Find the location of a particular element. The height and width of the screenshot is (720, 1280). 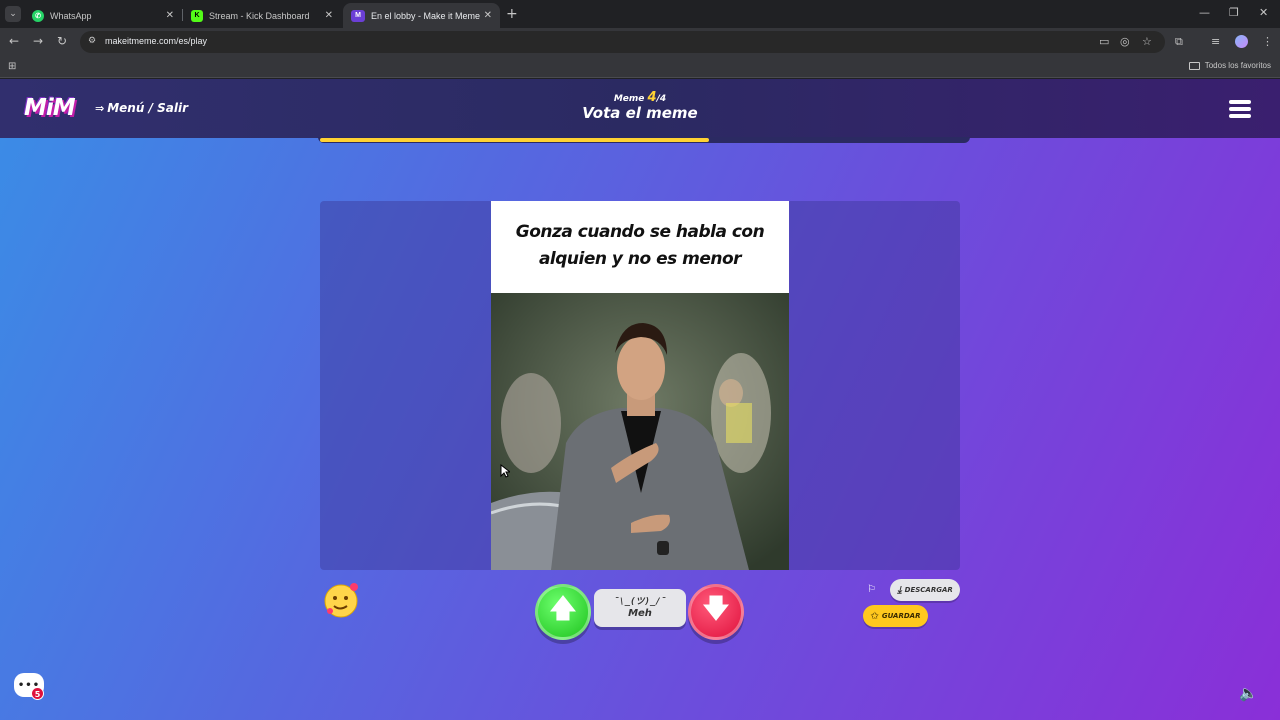

tab-kick: K Stream - Kick Dashboard ✕ is located at coordinates (262, 15).